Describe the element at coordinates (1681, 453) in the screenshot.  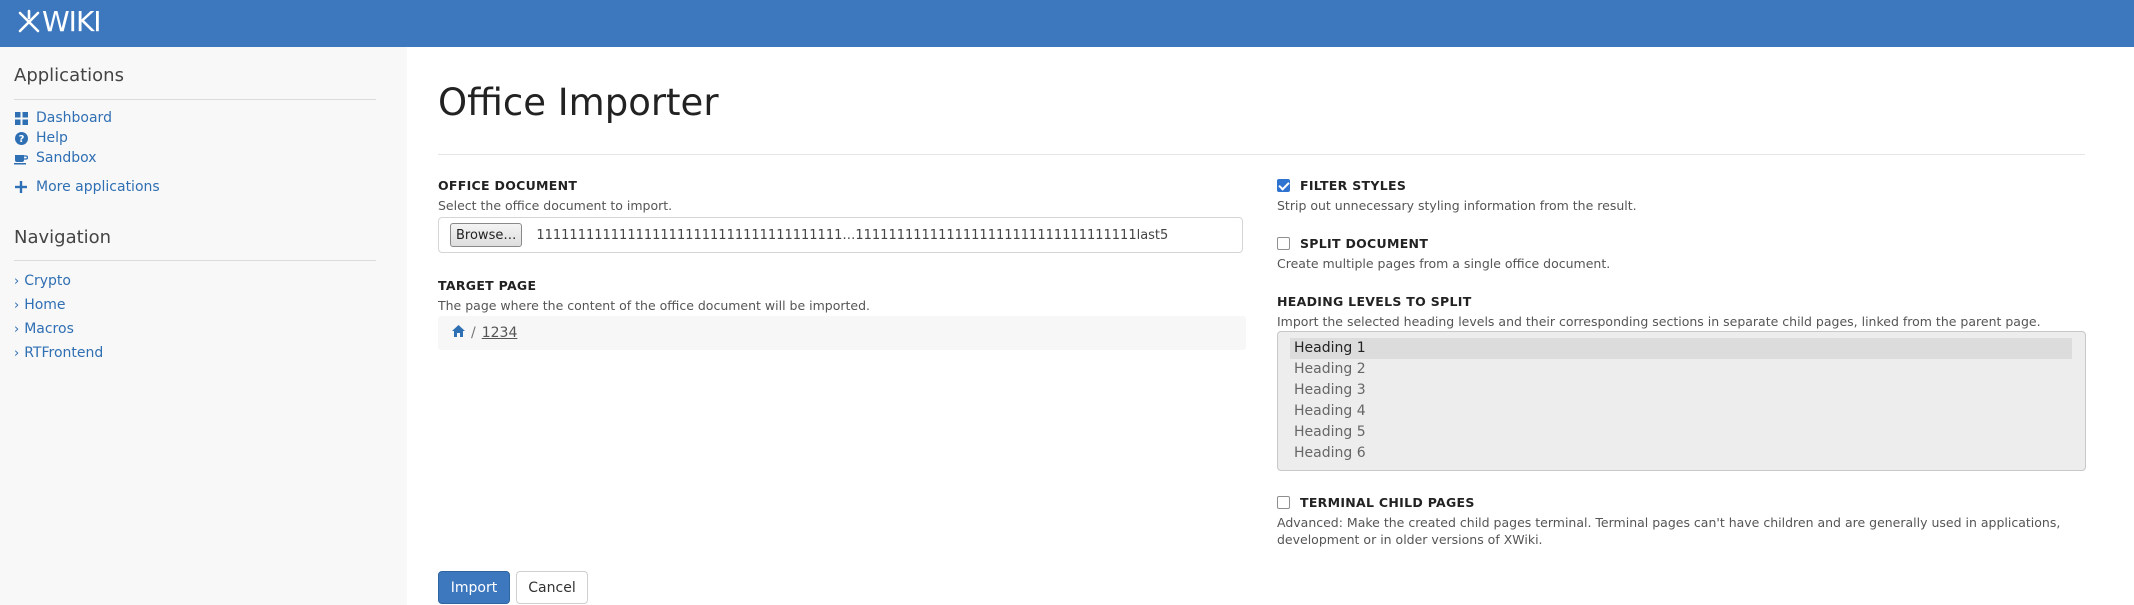
I see `heading-option: Heading 6` at that location.